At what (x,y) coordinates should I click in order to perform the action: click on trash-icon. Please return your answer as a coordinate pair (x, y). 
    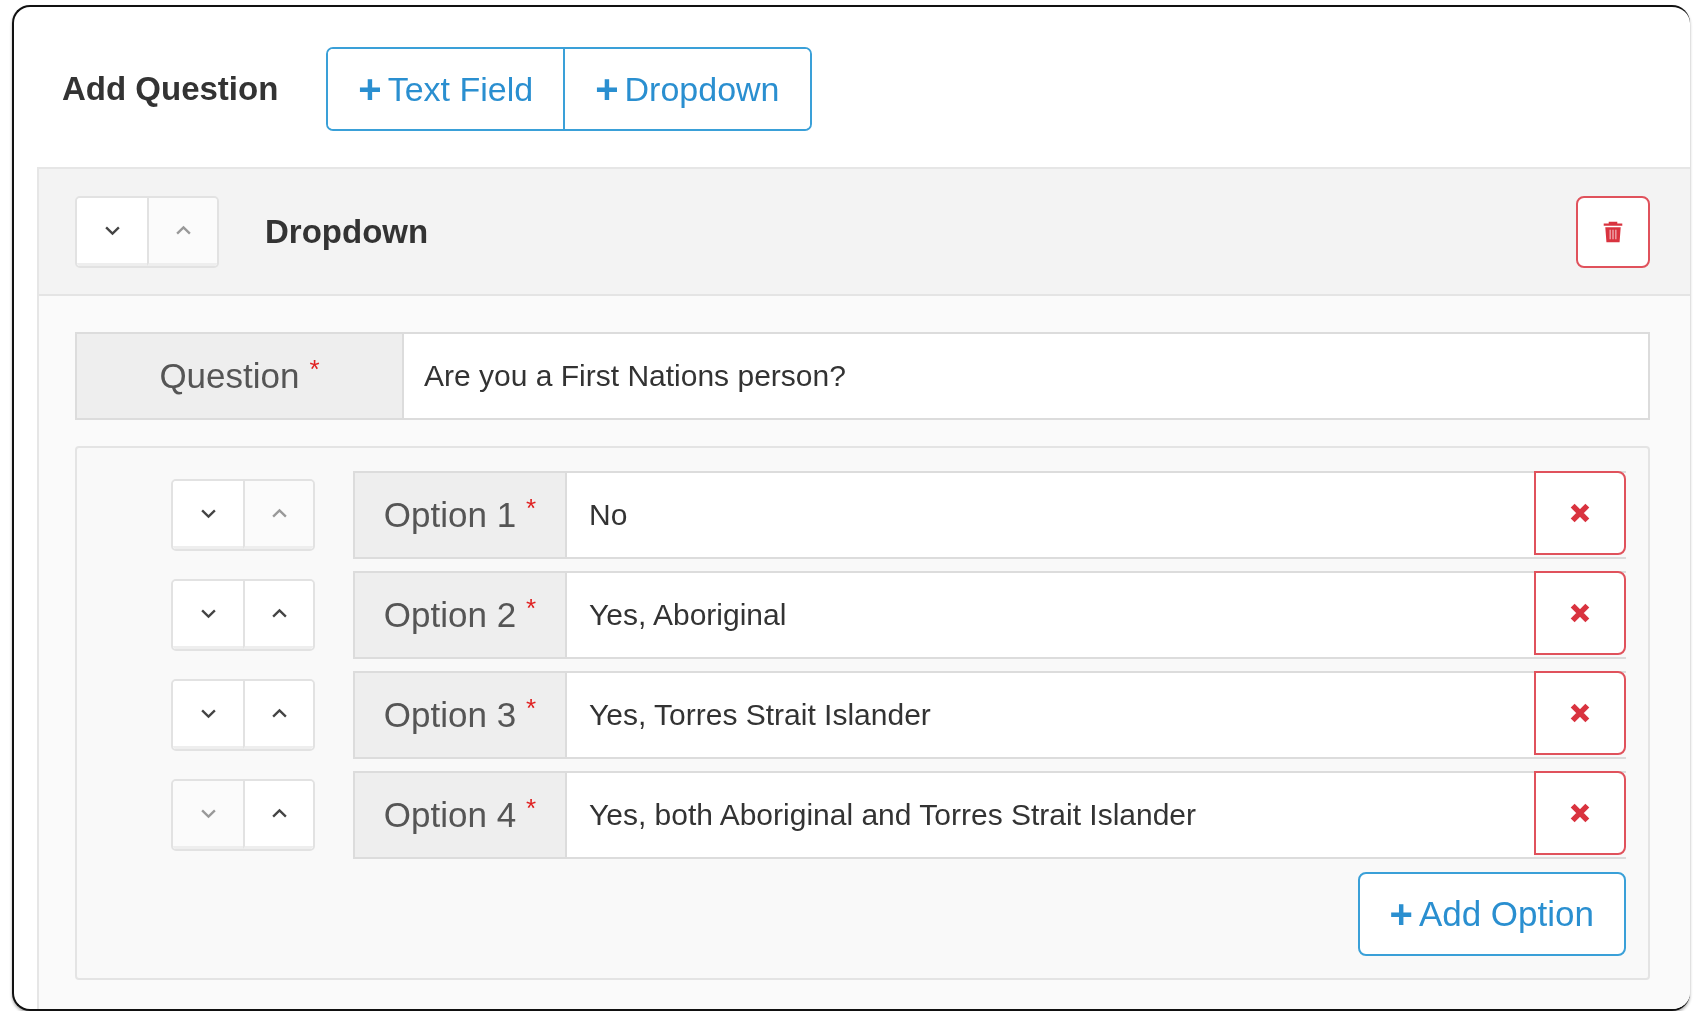
    Looking at the image, I should click on (1613, 231).